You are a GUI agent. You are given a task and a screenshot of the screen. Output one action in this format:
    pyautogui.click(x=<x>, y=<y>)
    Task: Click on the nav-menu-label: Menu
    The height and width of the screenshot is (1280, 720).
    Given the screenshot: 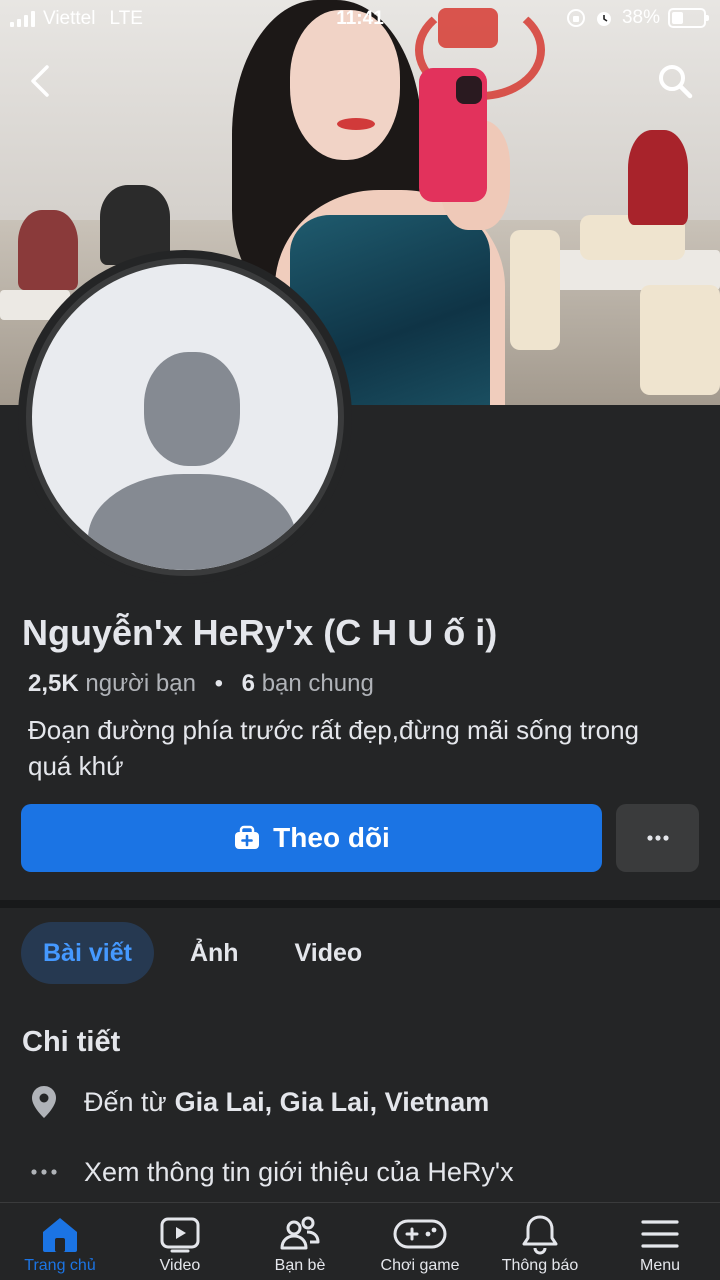 What is the action you would take?
    pyautogui.click(x=660, y=1265)
    